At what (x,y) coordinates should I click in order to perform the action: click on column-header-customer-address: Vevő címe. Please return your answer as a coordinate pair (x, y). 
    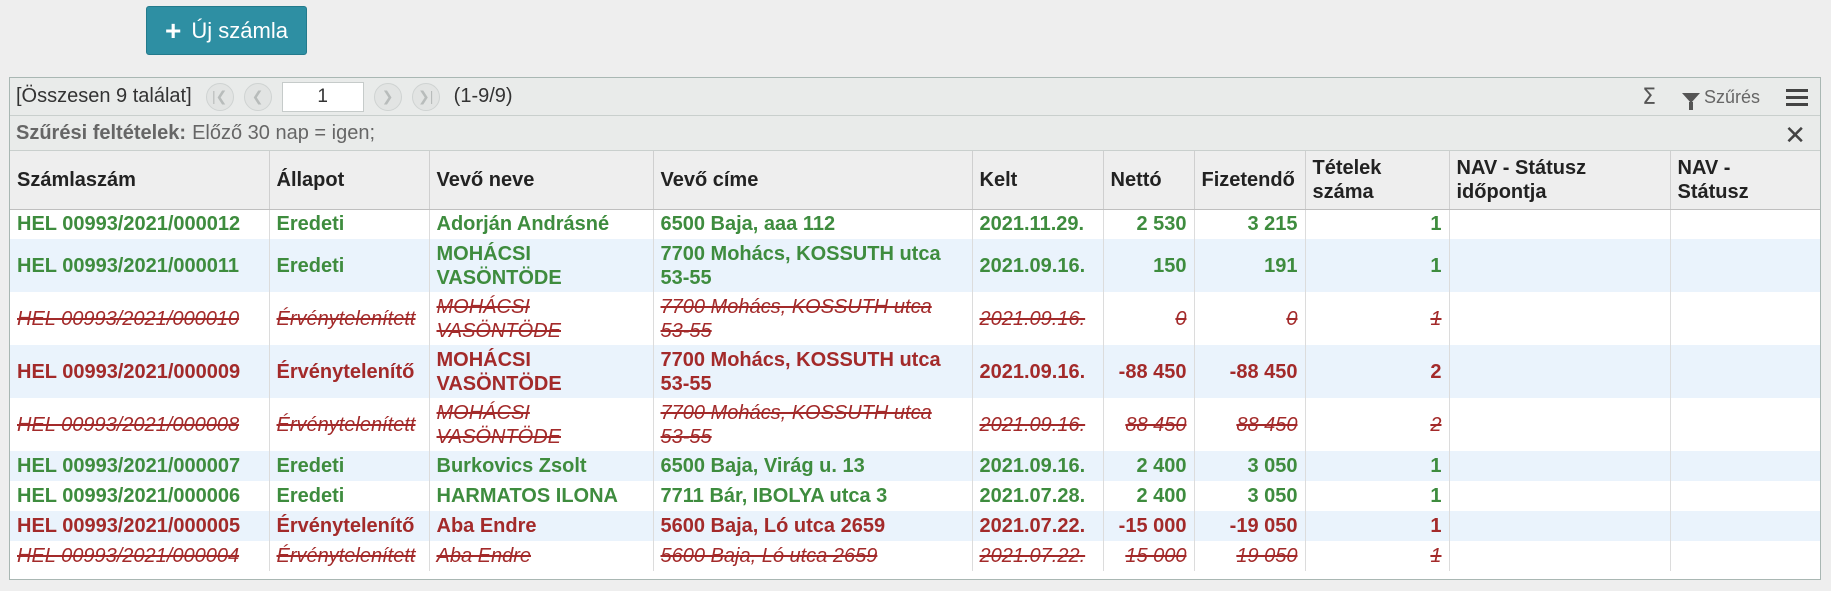
    Looking at the image, I should click on (813, 180).